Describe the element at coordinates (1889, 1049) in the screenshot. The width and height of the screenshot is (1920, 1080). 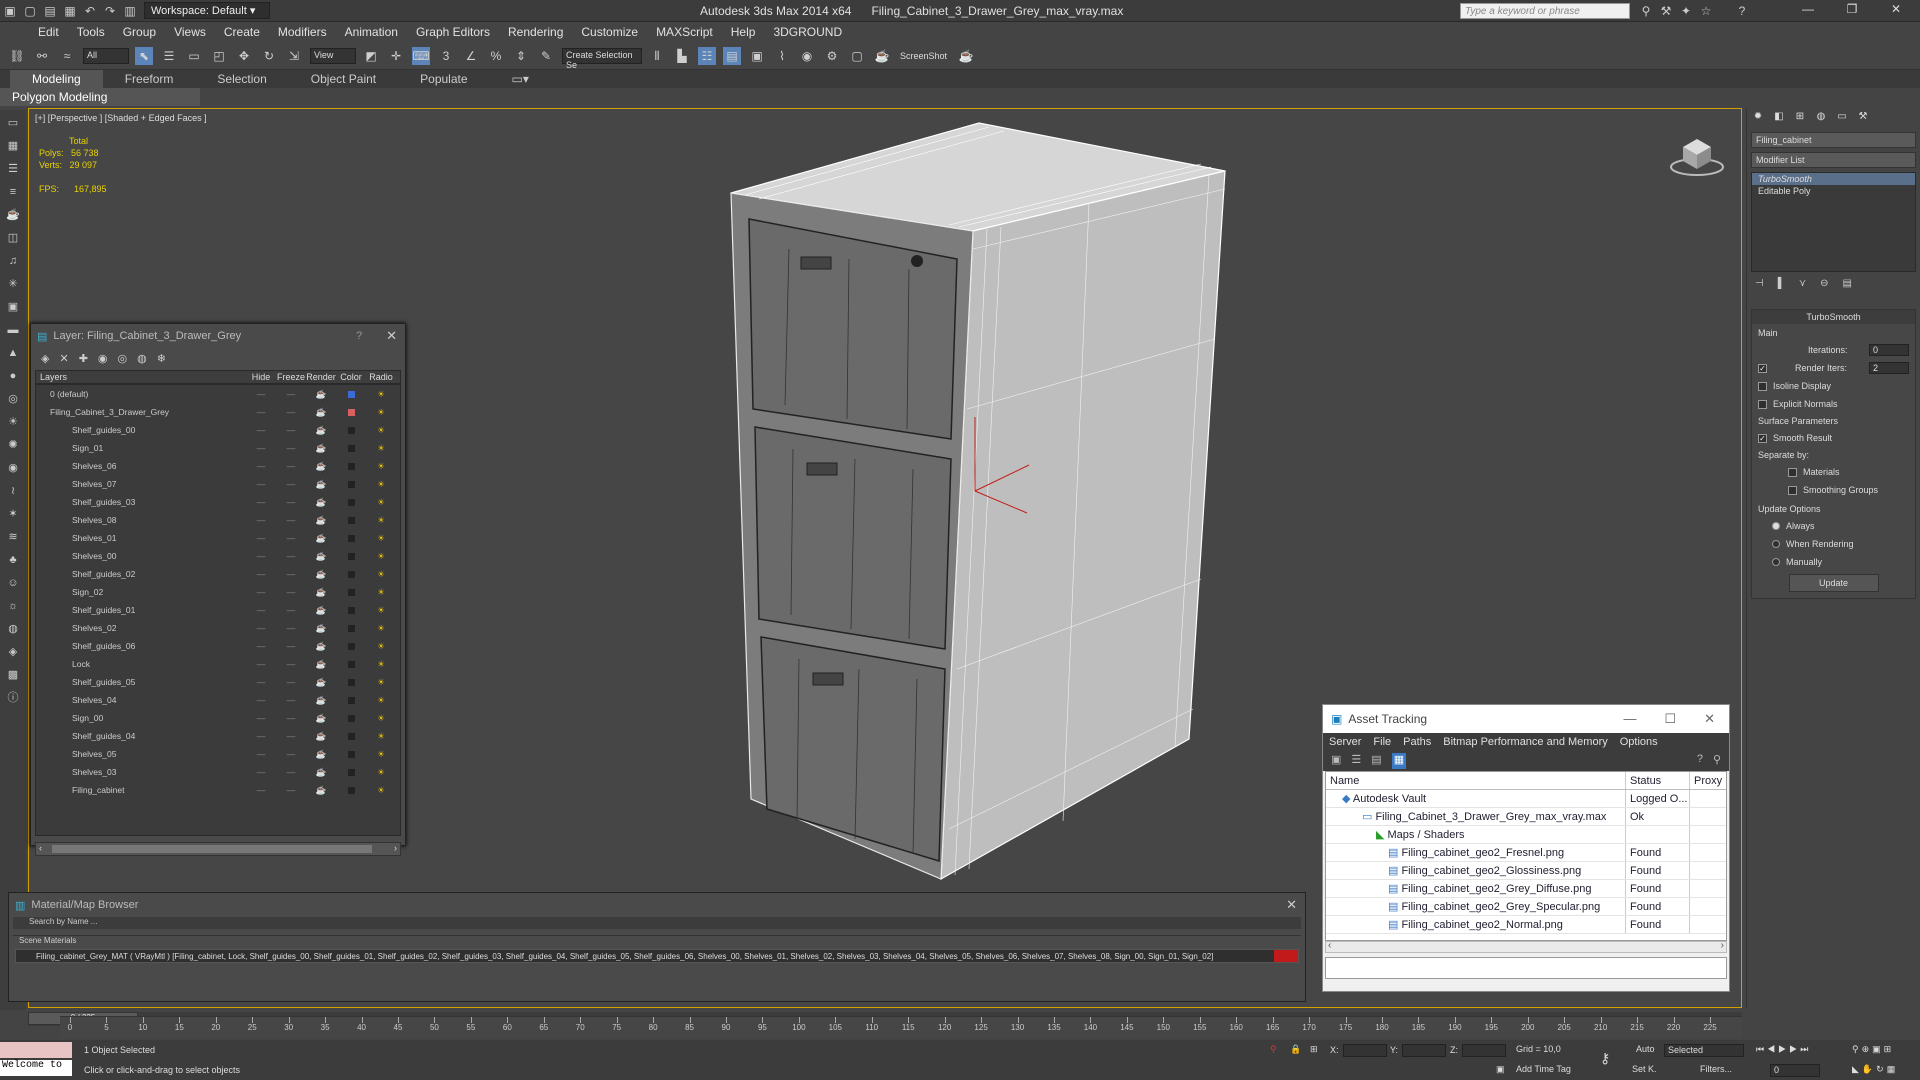
I see `maximize-viewport-icon: ⊞` at that location.